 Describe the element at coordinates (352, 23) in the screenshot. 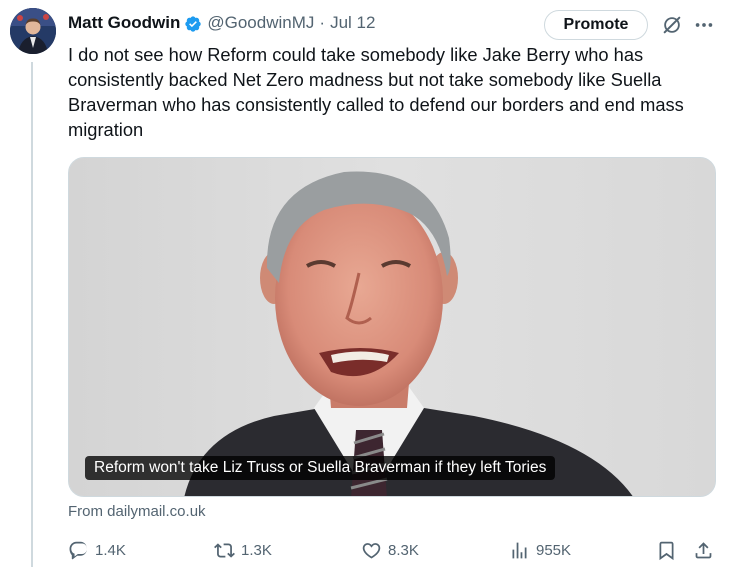

I see `tweet-date: Jul 12` at that location.